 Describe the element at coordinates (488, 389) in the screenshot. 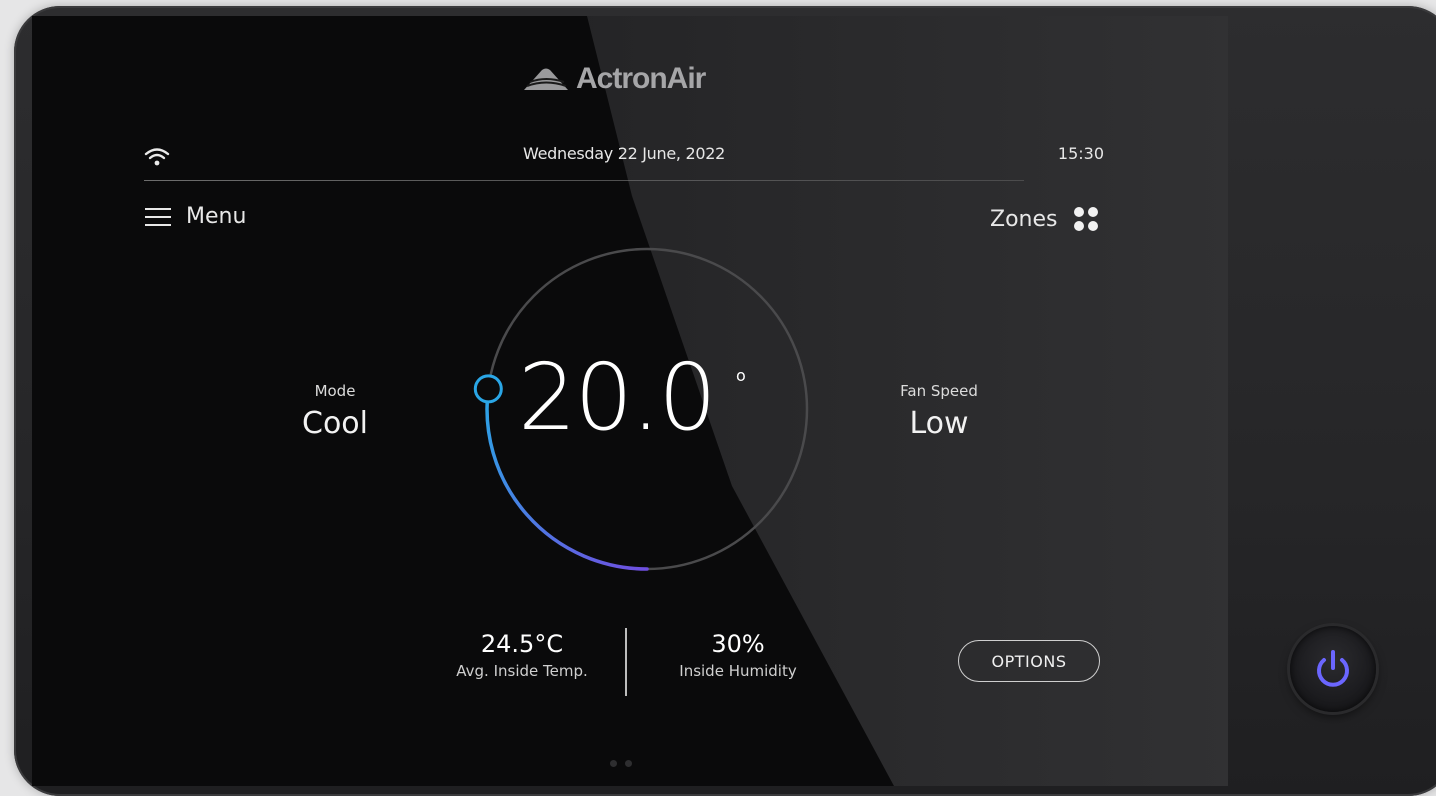

I see `dial-handle` at that location.